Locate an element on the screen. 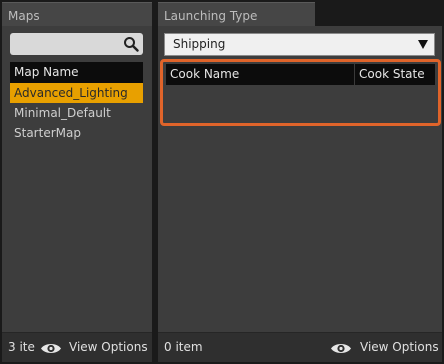 This screenshot has width=444, height=364. maps-item-count: 3 ite is located at coordinates (21, 347).